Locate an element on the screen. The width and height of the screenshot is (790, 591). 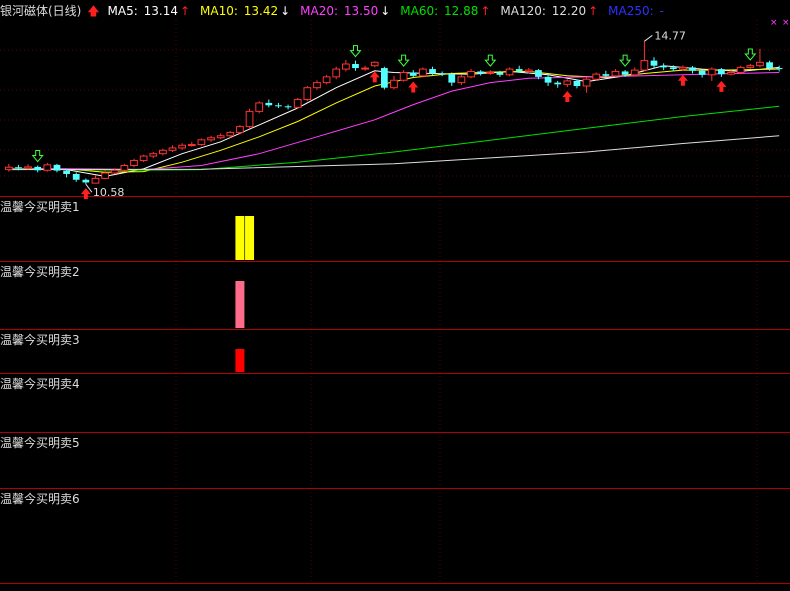
marker-x-icon: × is located at coordinates (786, 23).